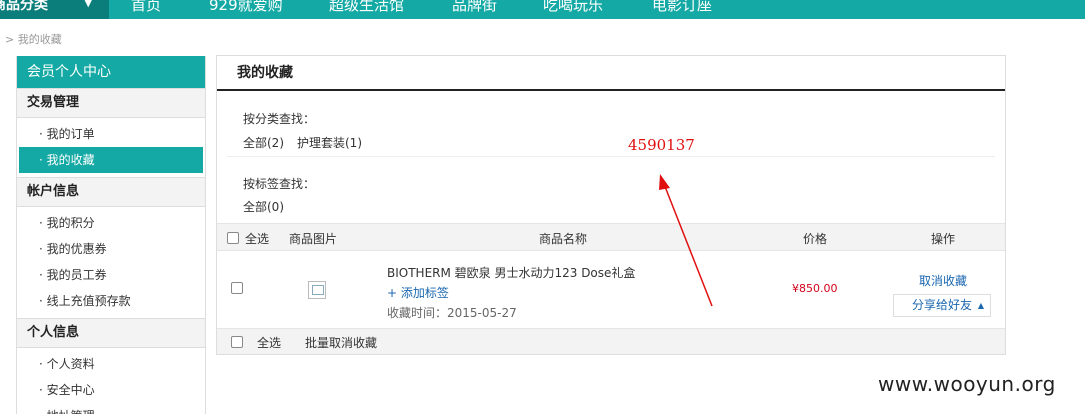 Image resolution: width=1085 pixels, height=414 pixels. Describe the element at coordinates (815, 239) in the screenshot. I see `column-header-price: 价格` at that location.